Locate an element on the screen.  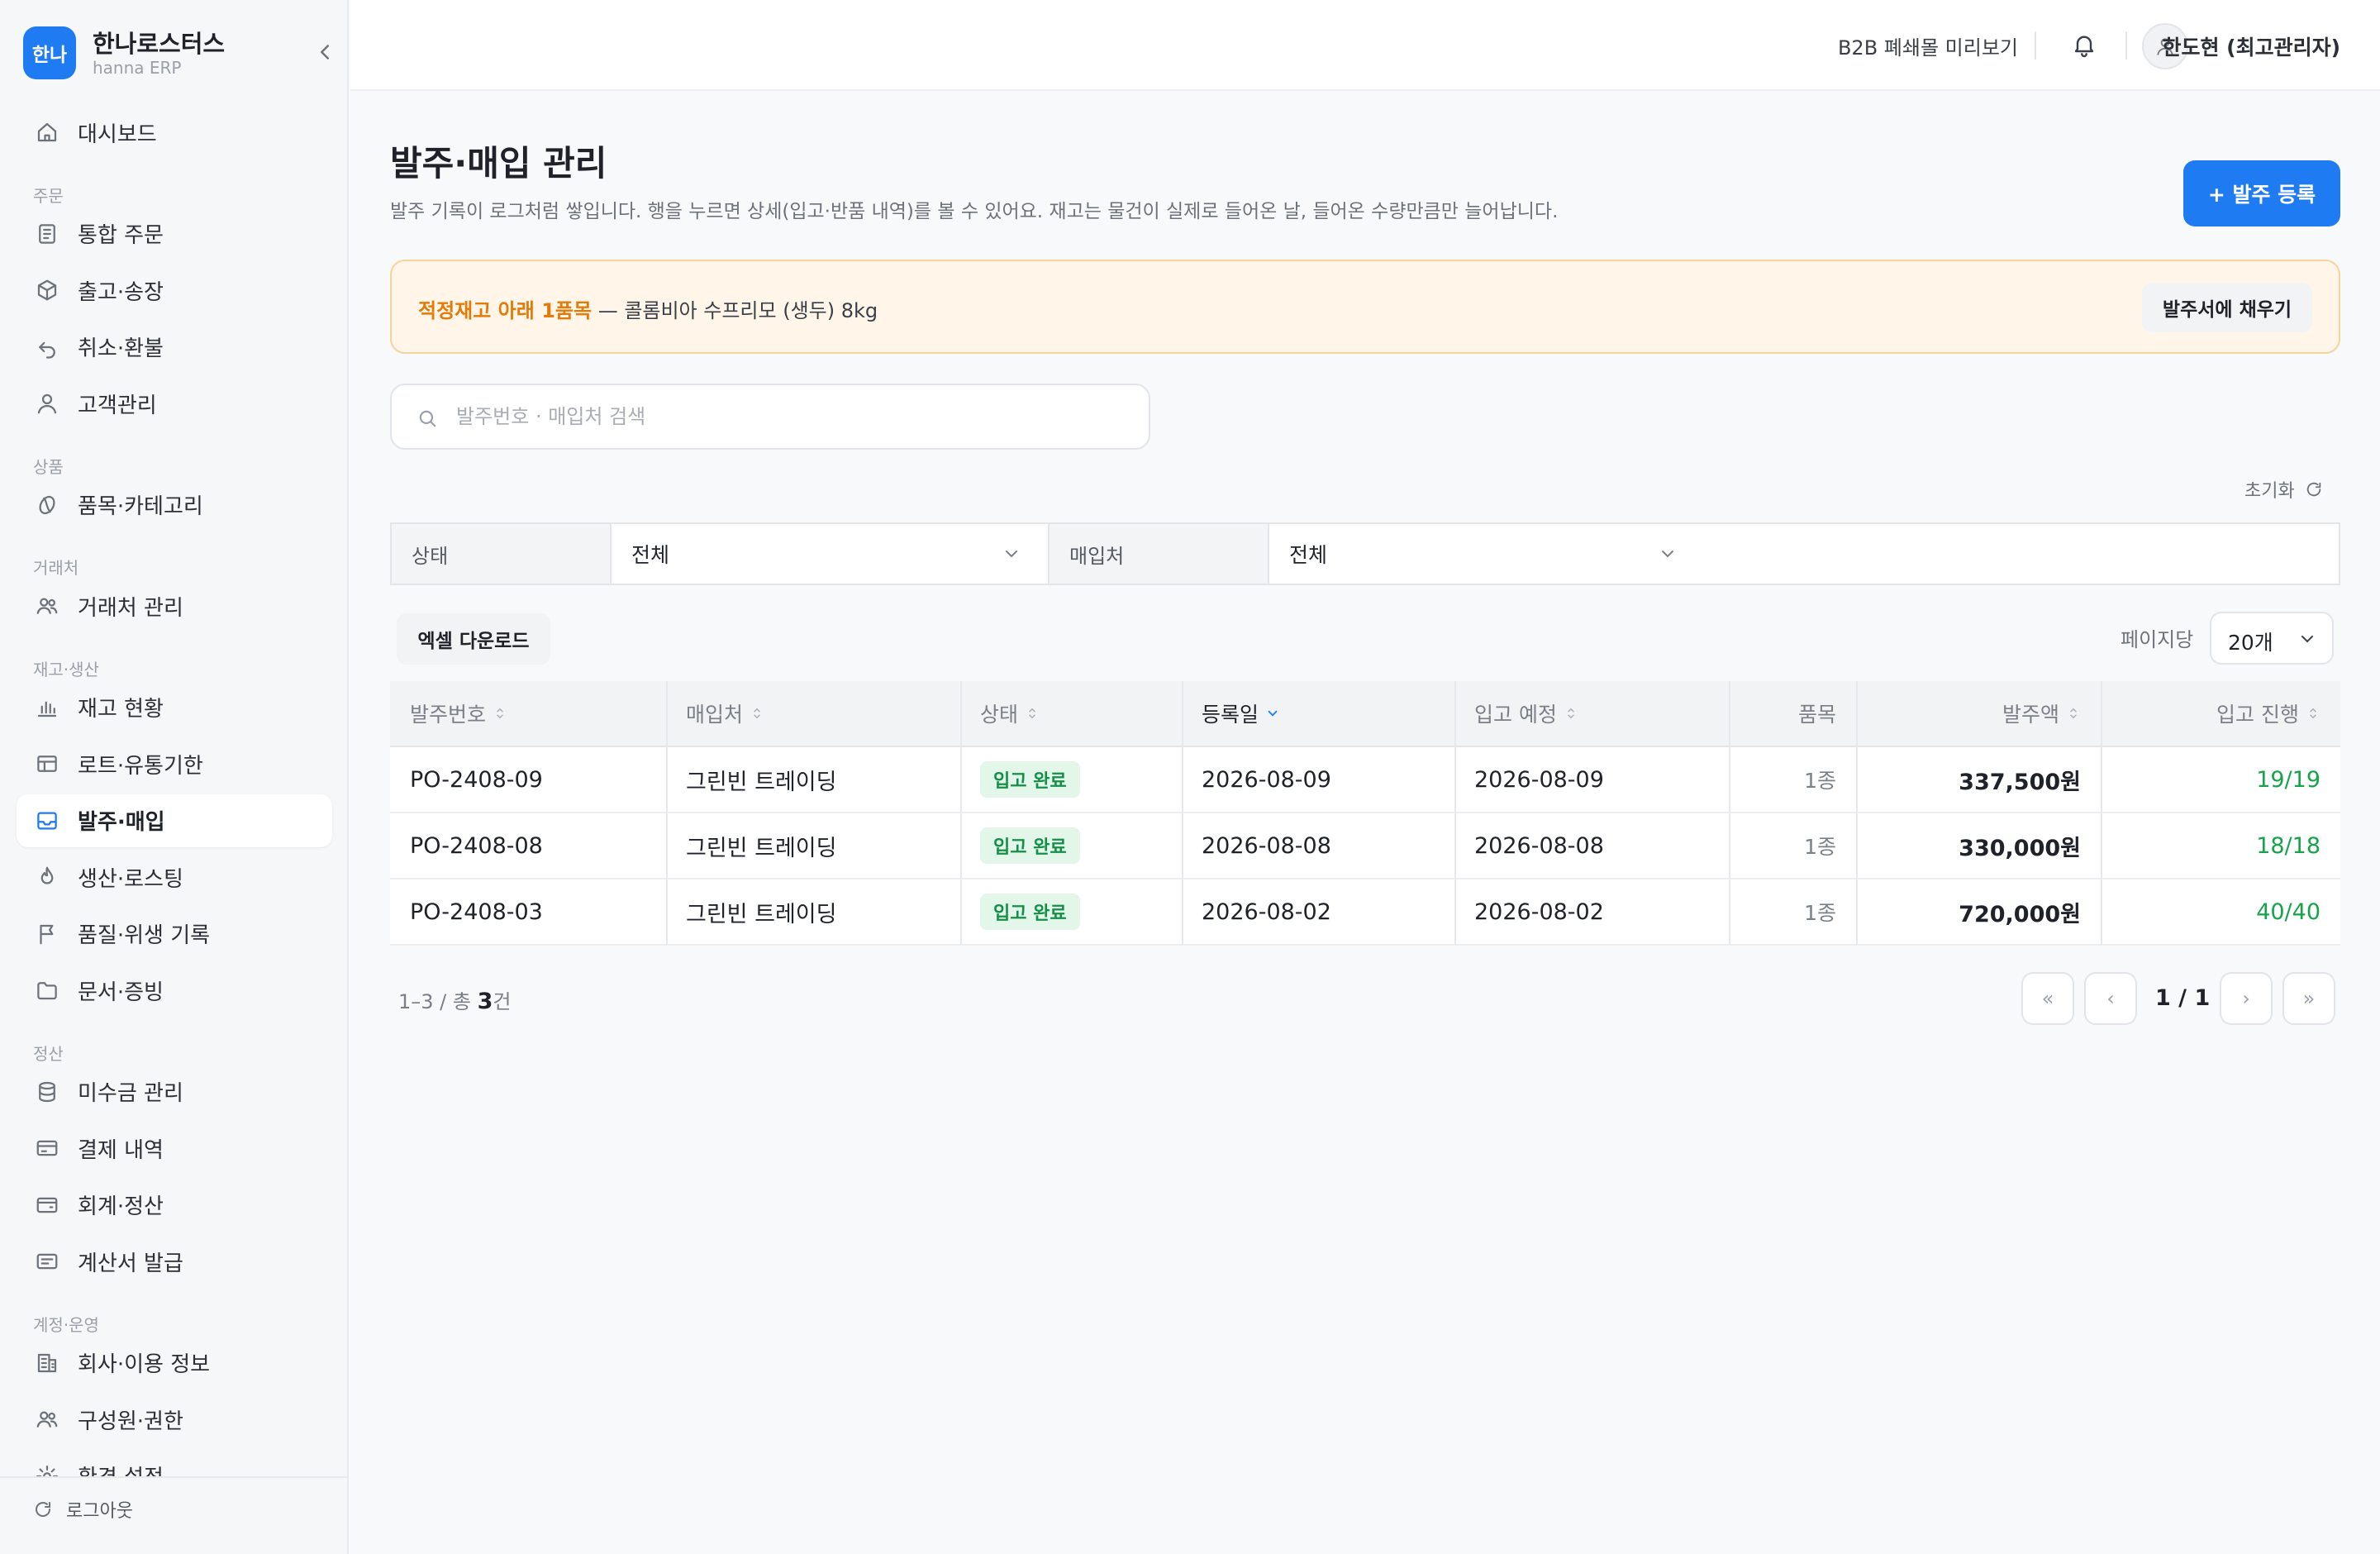
undo-icon is located at coordinates (47, 350).